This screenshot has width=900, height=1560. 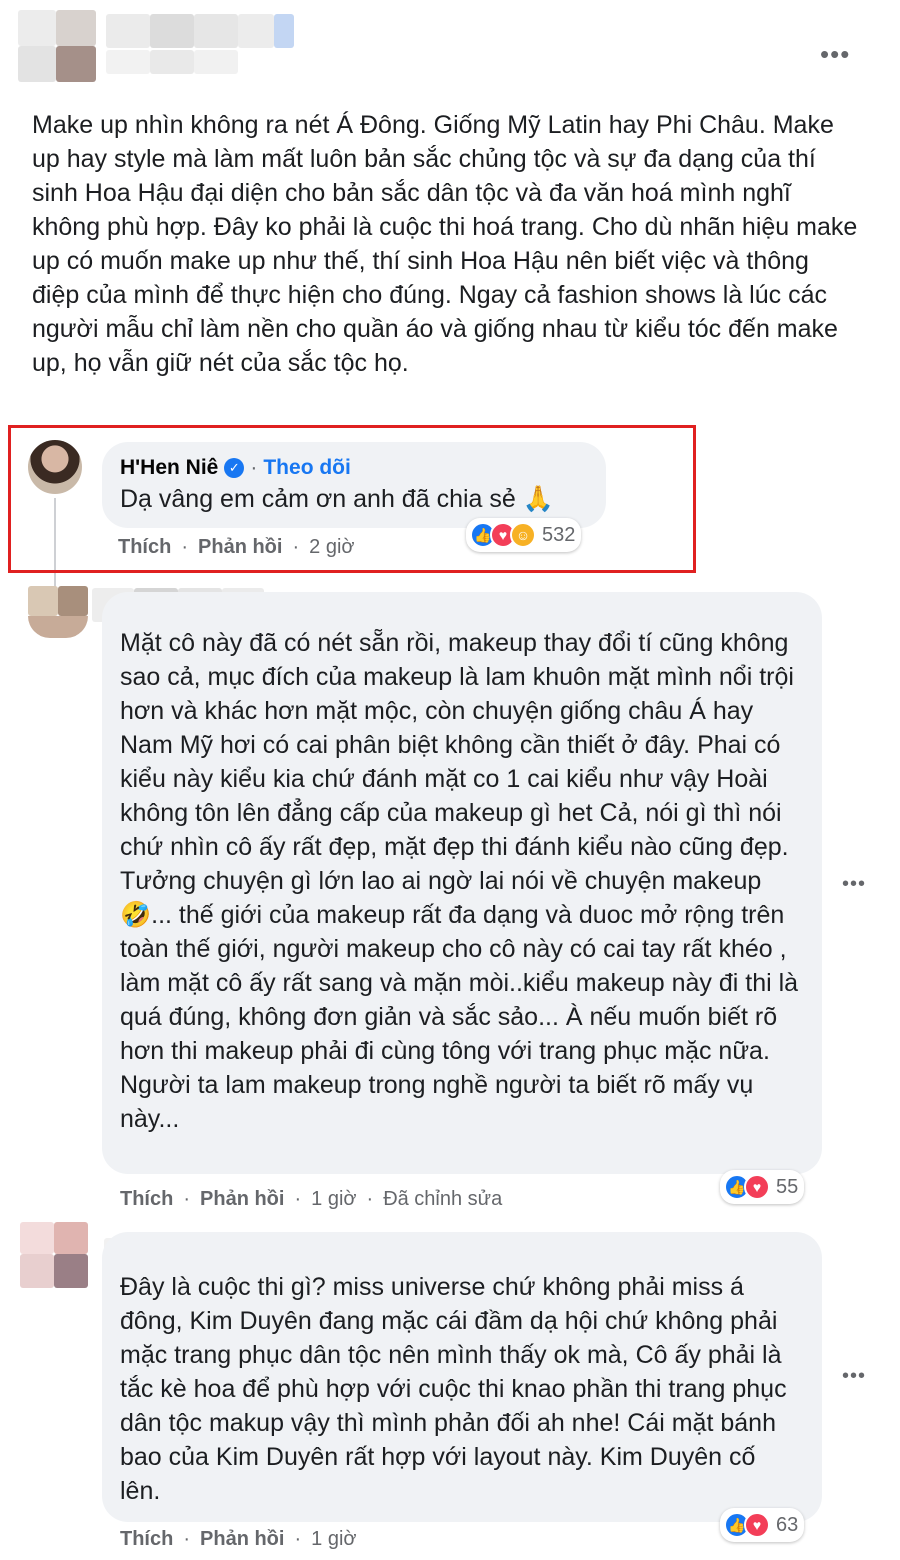 I want to click on comment-actions: Thích · Phản hồi · 1 giờ, so click(x=238, y=1539).